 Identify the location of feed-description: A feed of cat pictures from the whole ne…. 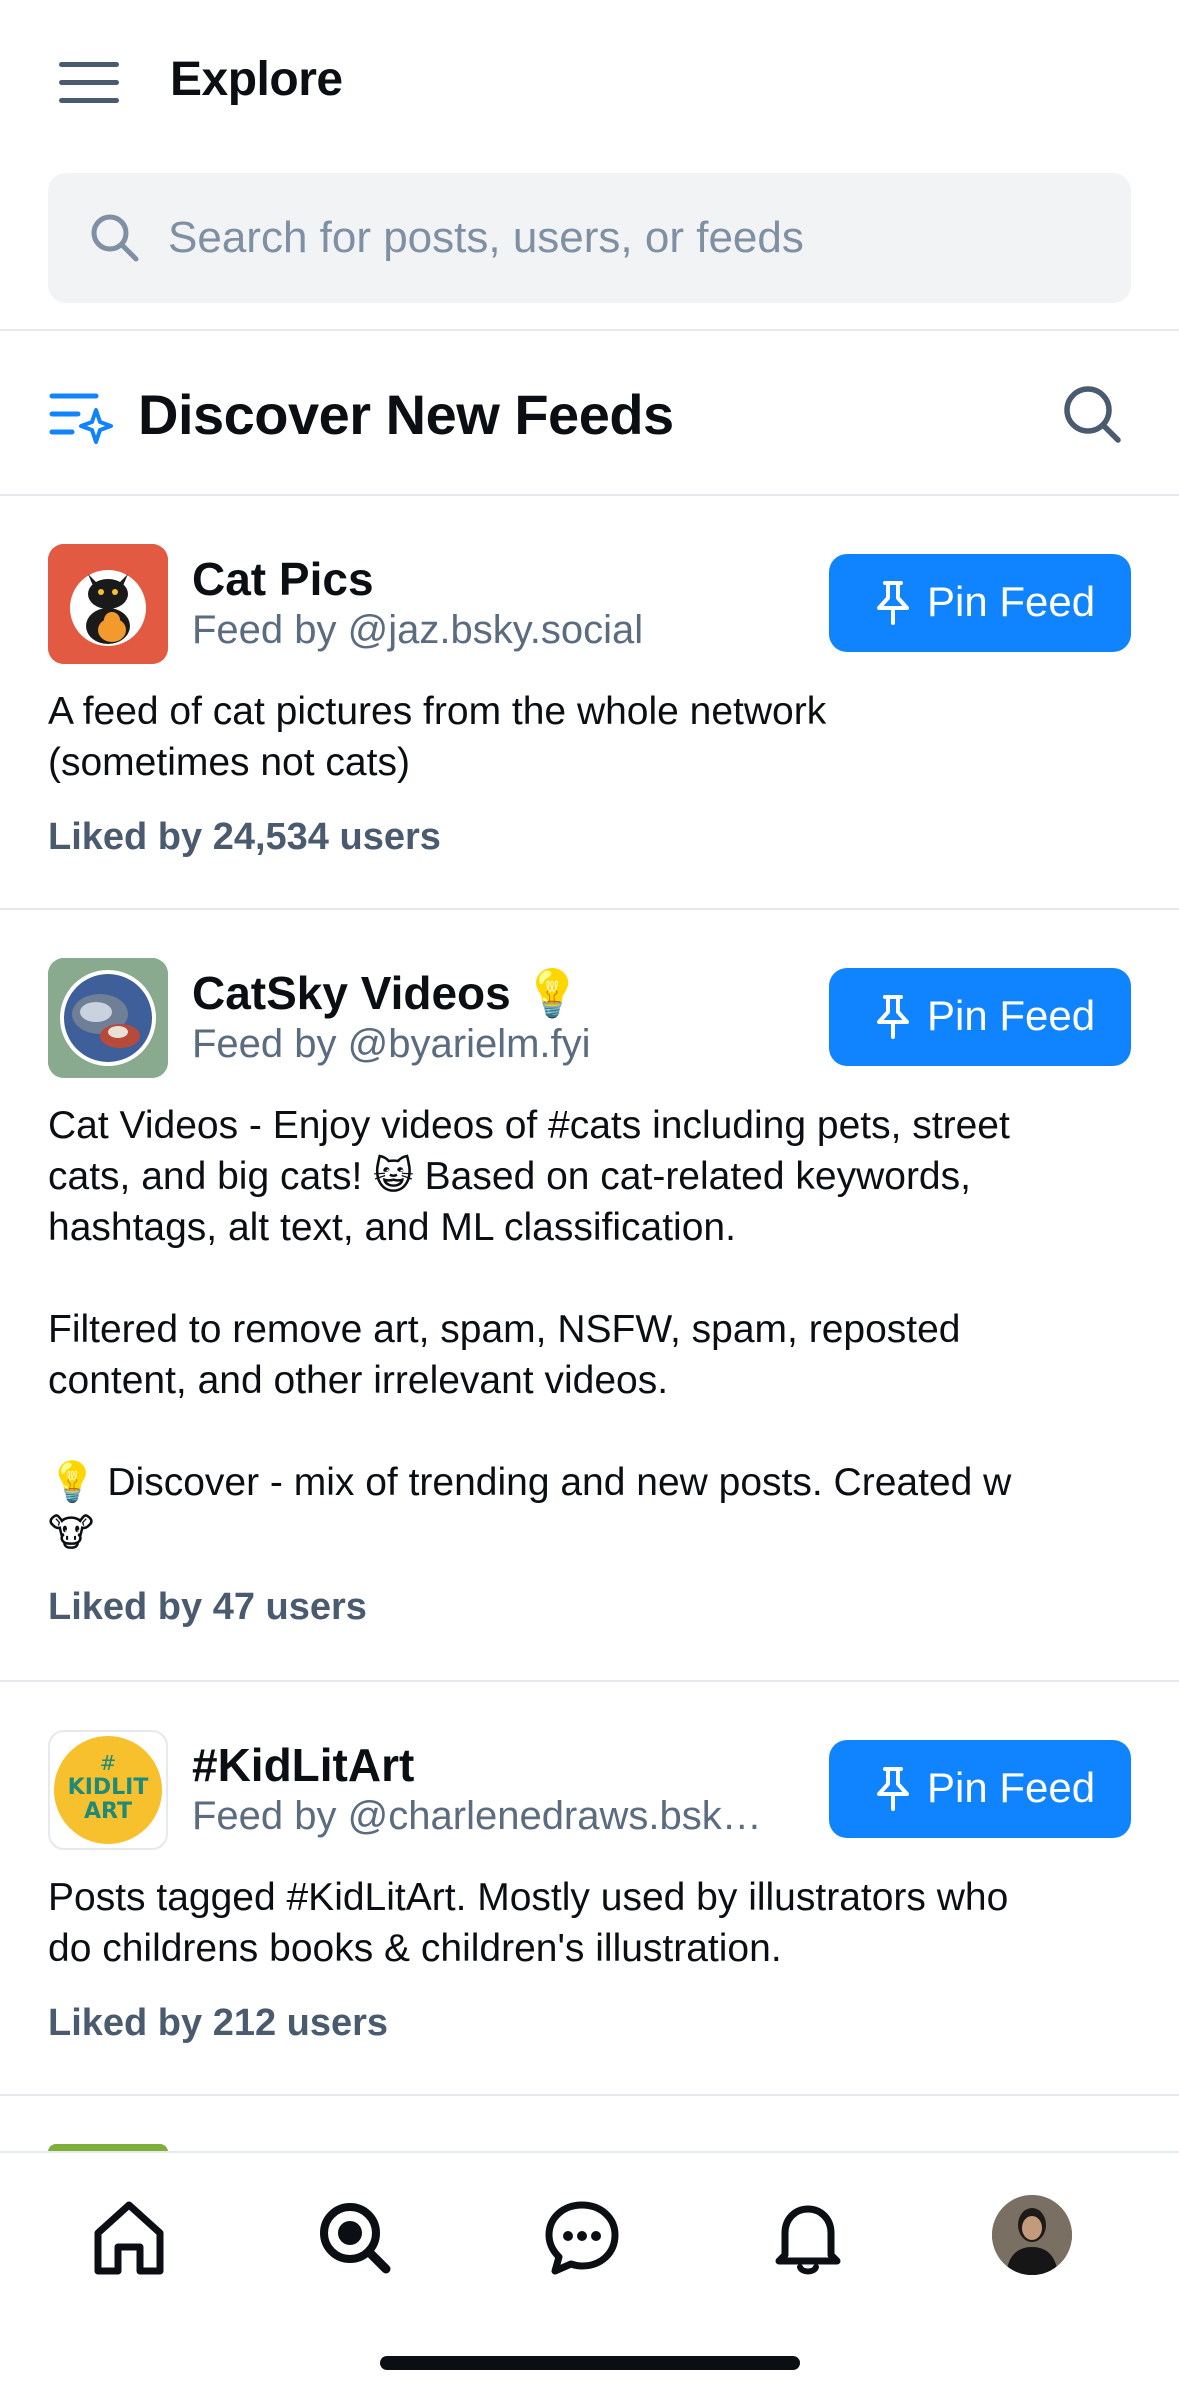
(437, 737).